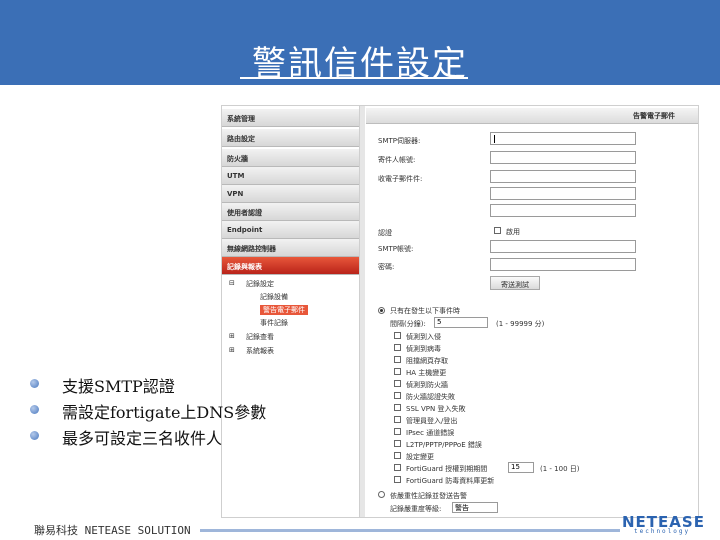  What do you see at coordinates (290, 158) in the screenshot?
I see `menu-firewall: 防火牆` at bounding box center [290, 158].